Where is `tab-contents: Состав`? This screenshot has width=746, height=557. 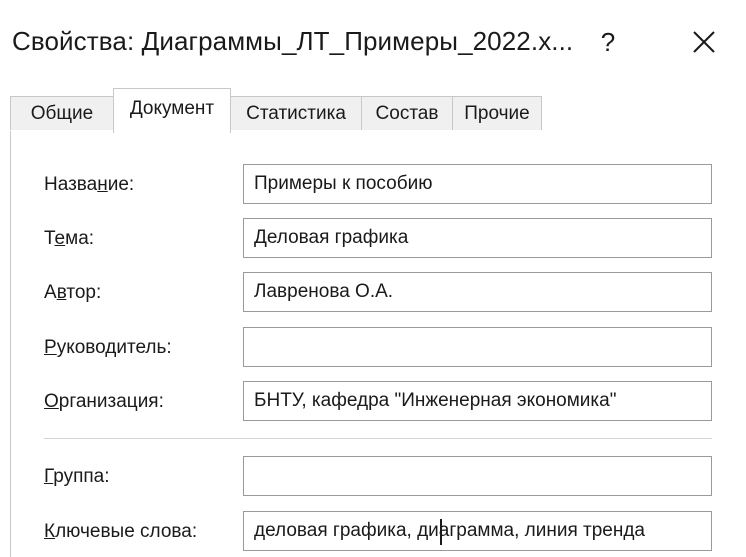 tab-contents: Состав is located at coordinates (407, 113).